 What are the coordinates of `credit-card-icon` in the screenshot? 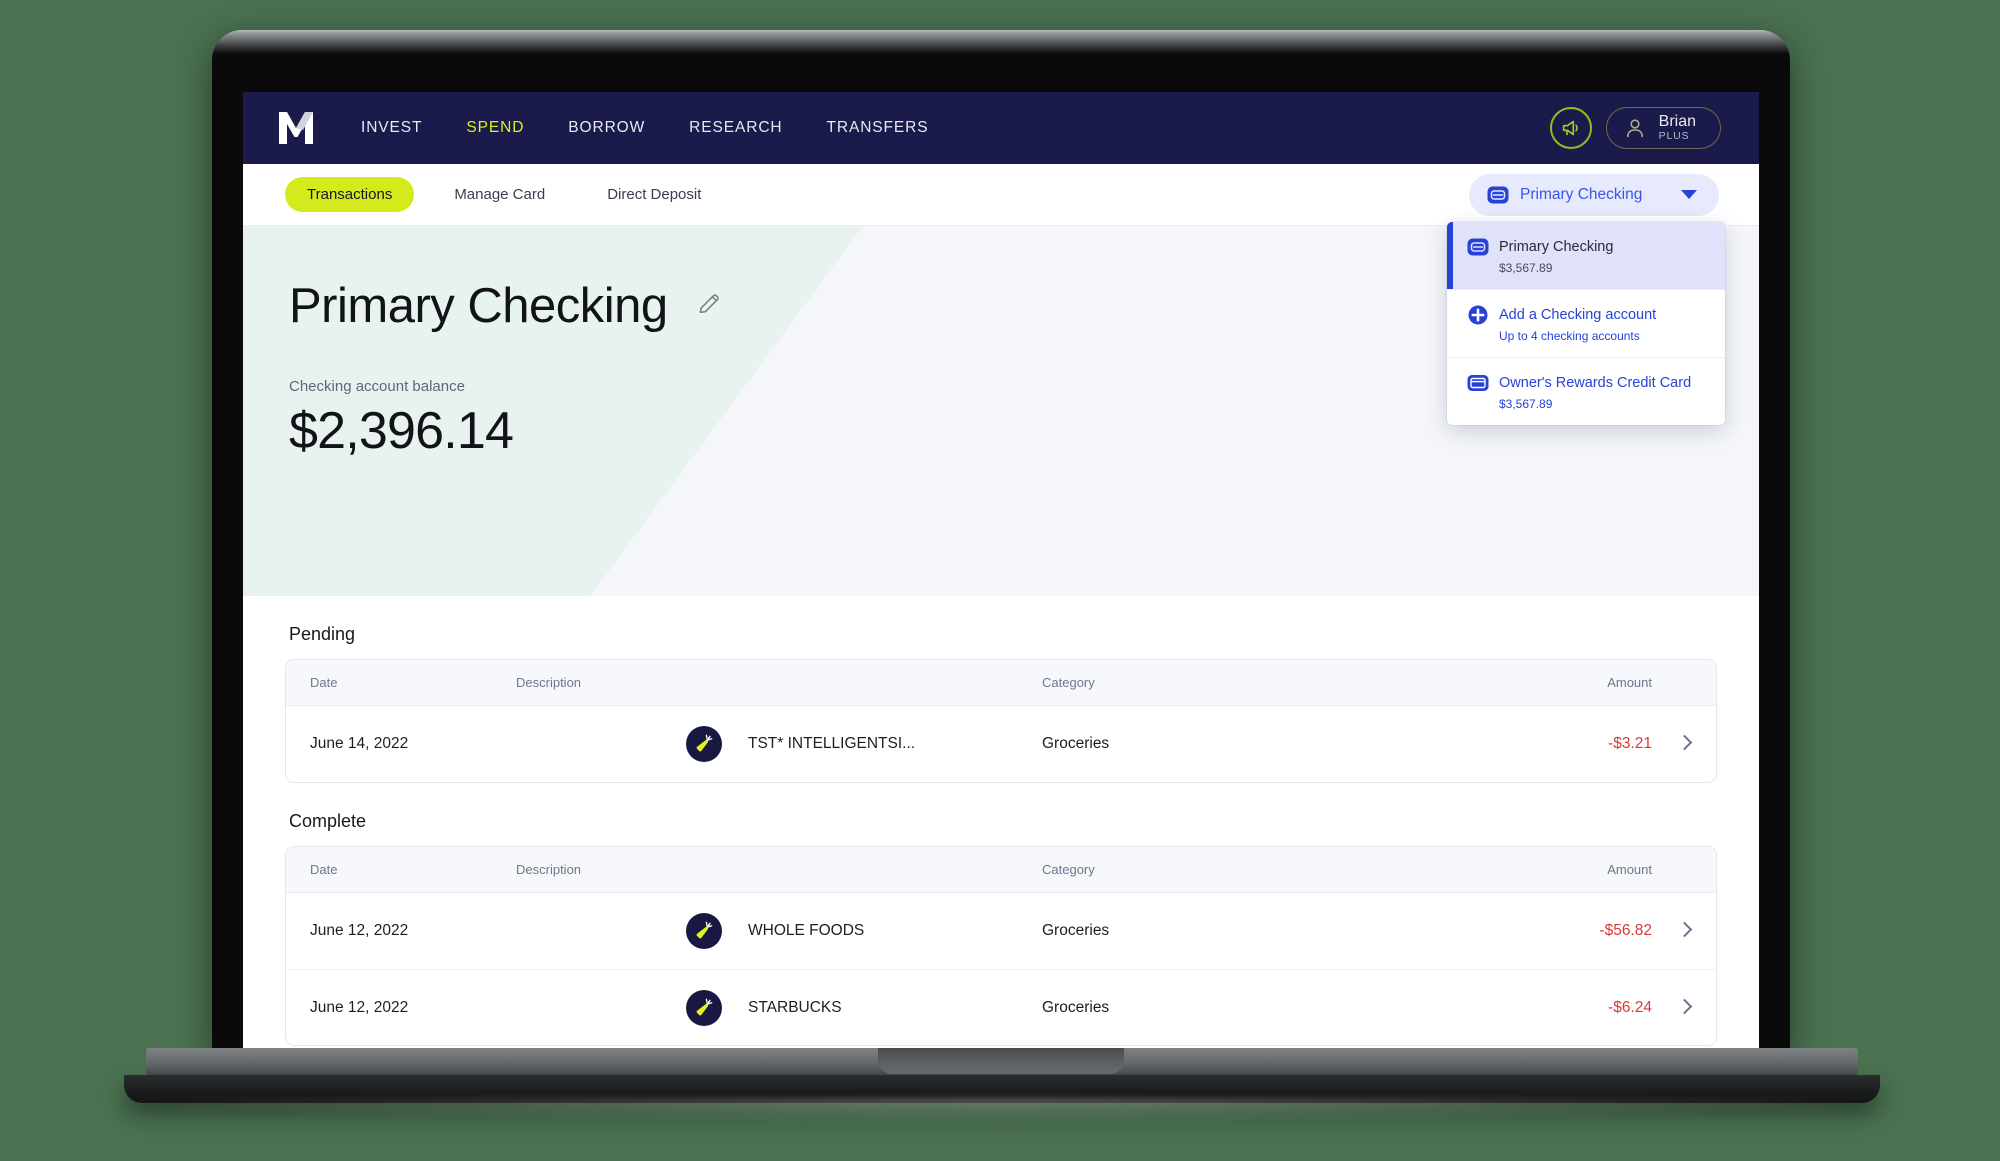 It's located at (1478, 382).